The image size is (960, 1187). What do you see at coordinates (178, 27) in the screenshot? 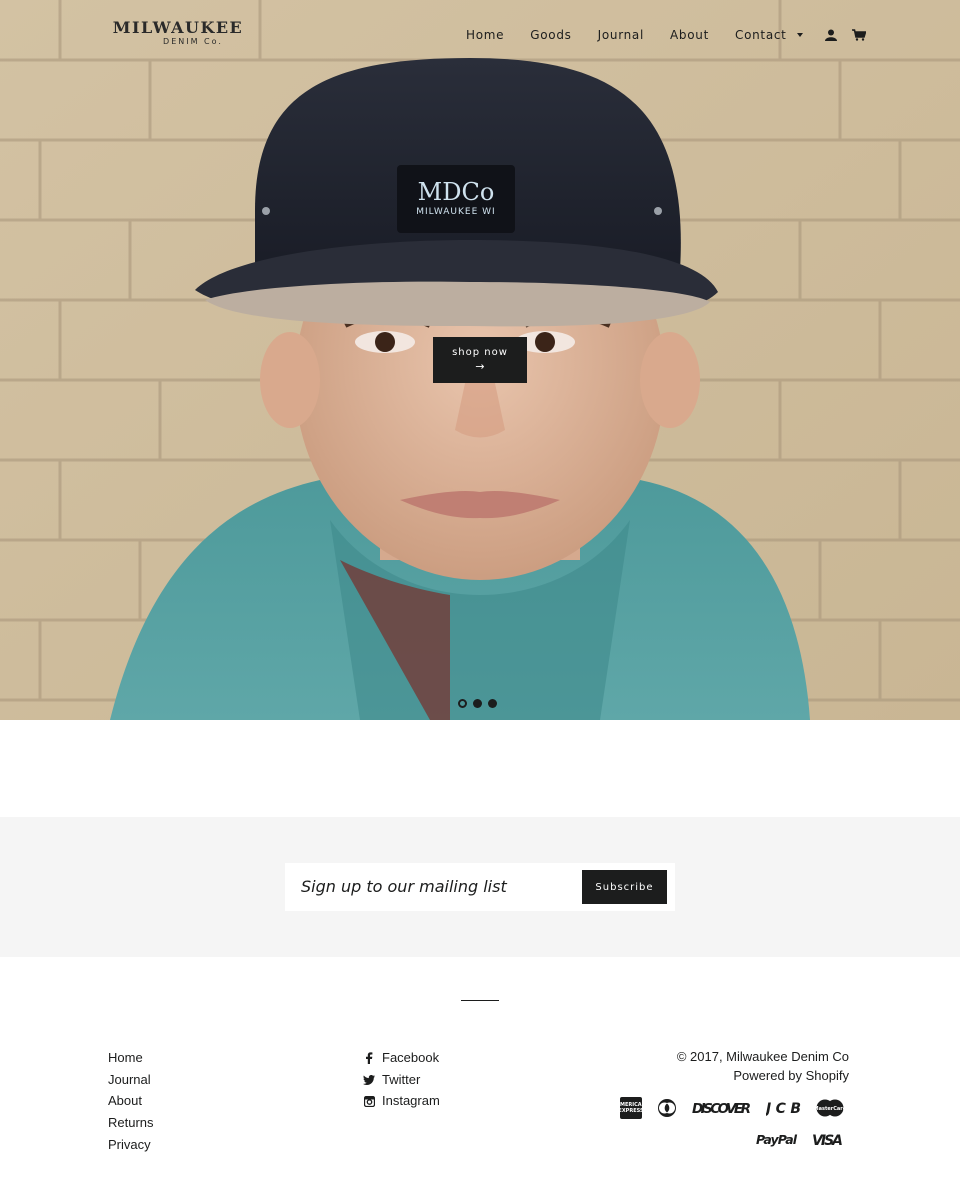
I see `logo-wordmark: MILWAUKEE` at bounding box center [178, 27].